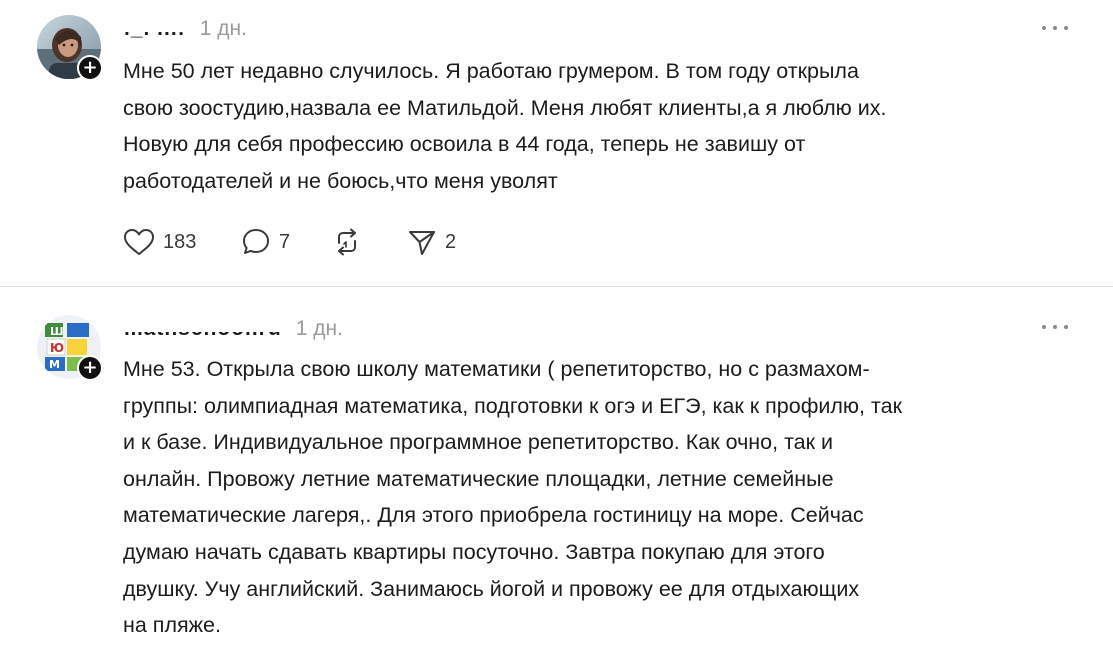 Image resolution: width=1113 pixels, height=668 pixels. I want to click on logo-letter: Ш, so click(57, 331).